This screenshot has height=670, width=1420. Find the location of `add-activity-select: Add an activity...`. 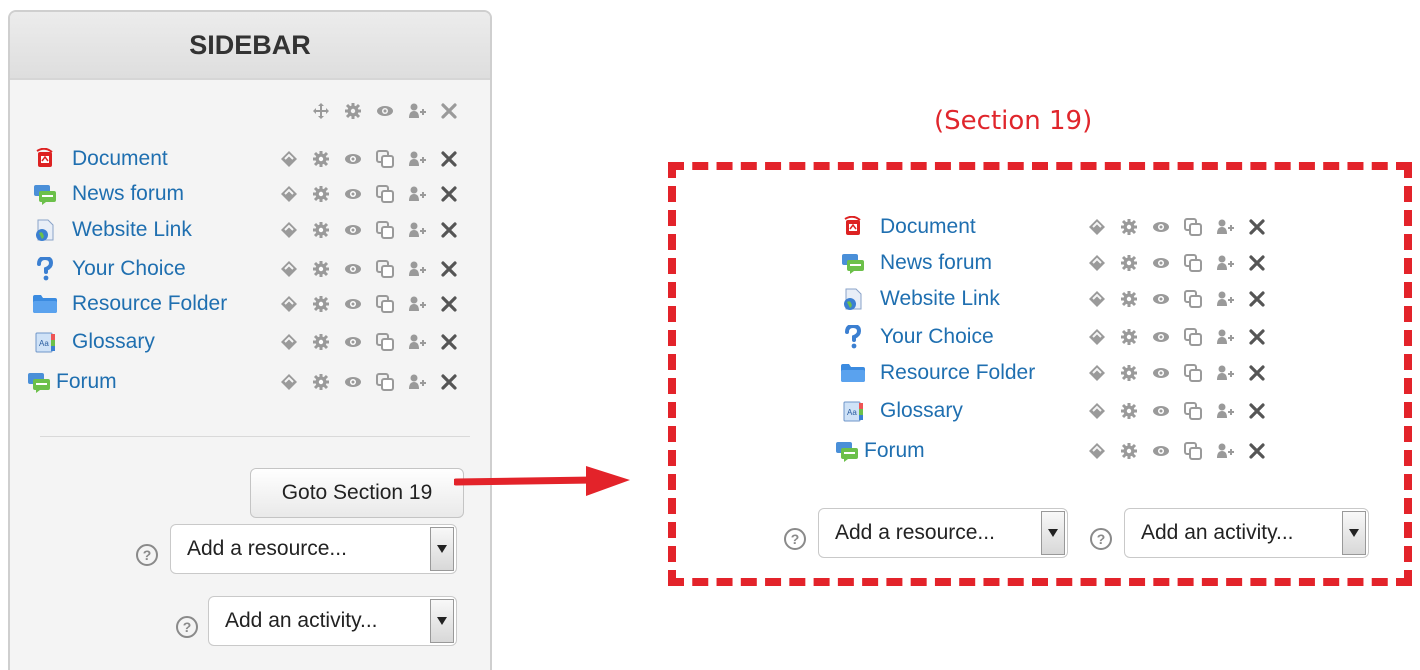

add-activity-select: Add an activity... is located at coordinates (332, 621).